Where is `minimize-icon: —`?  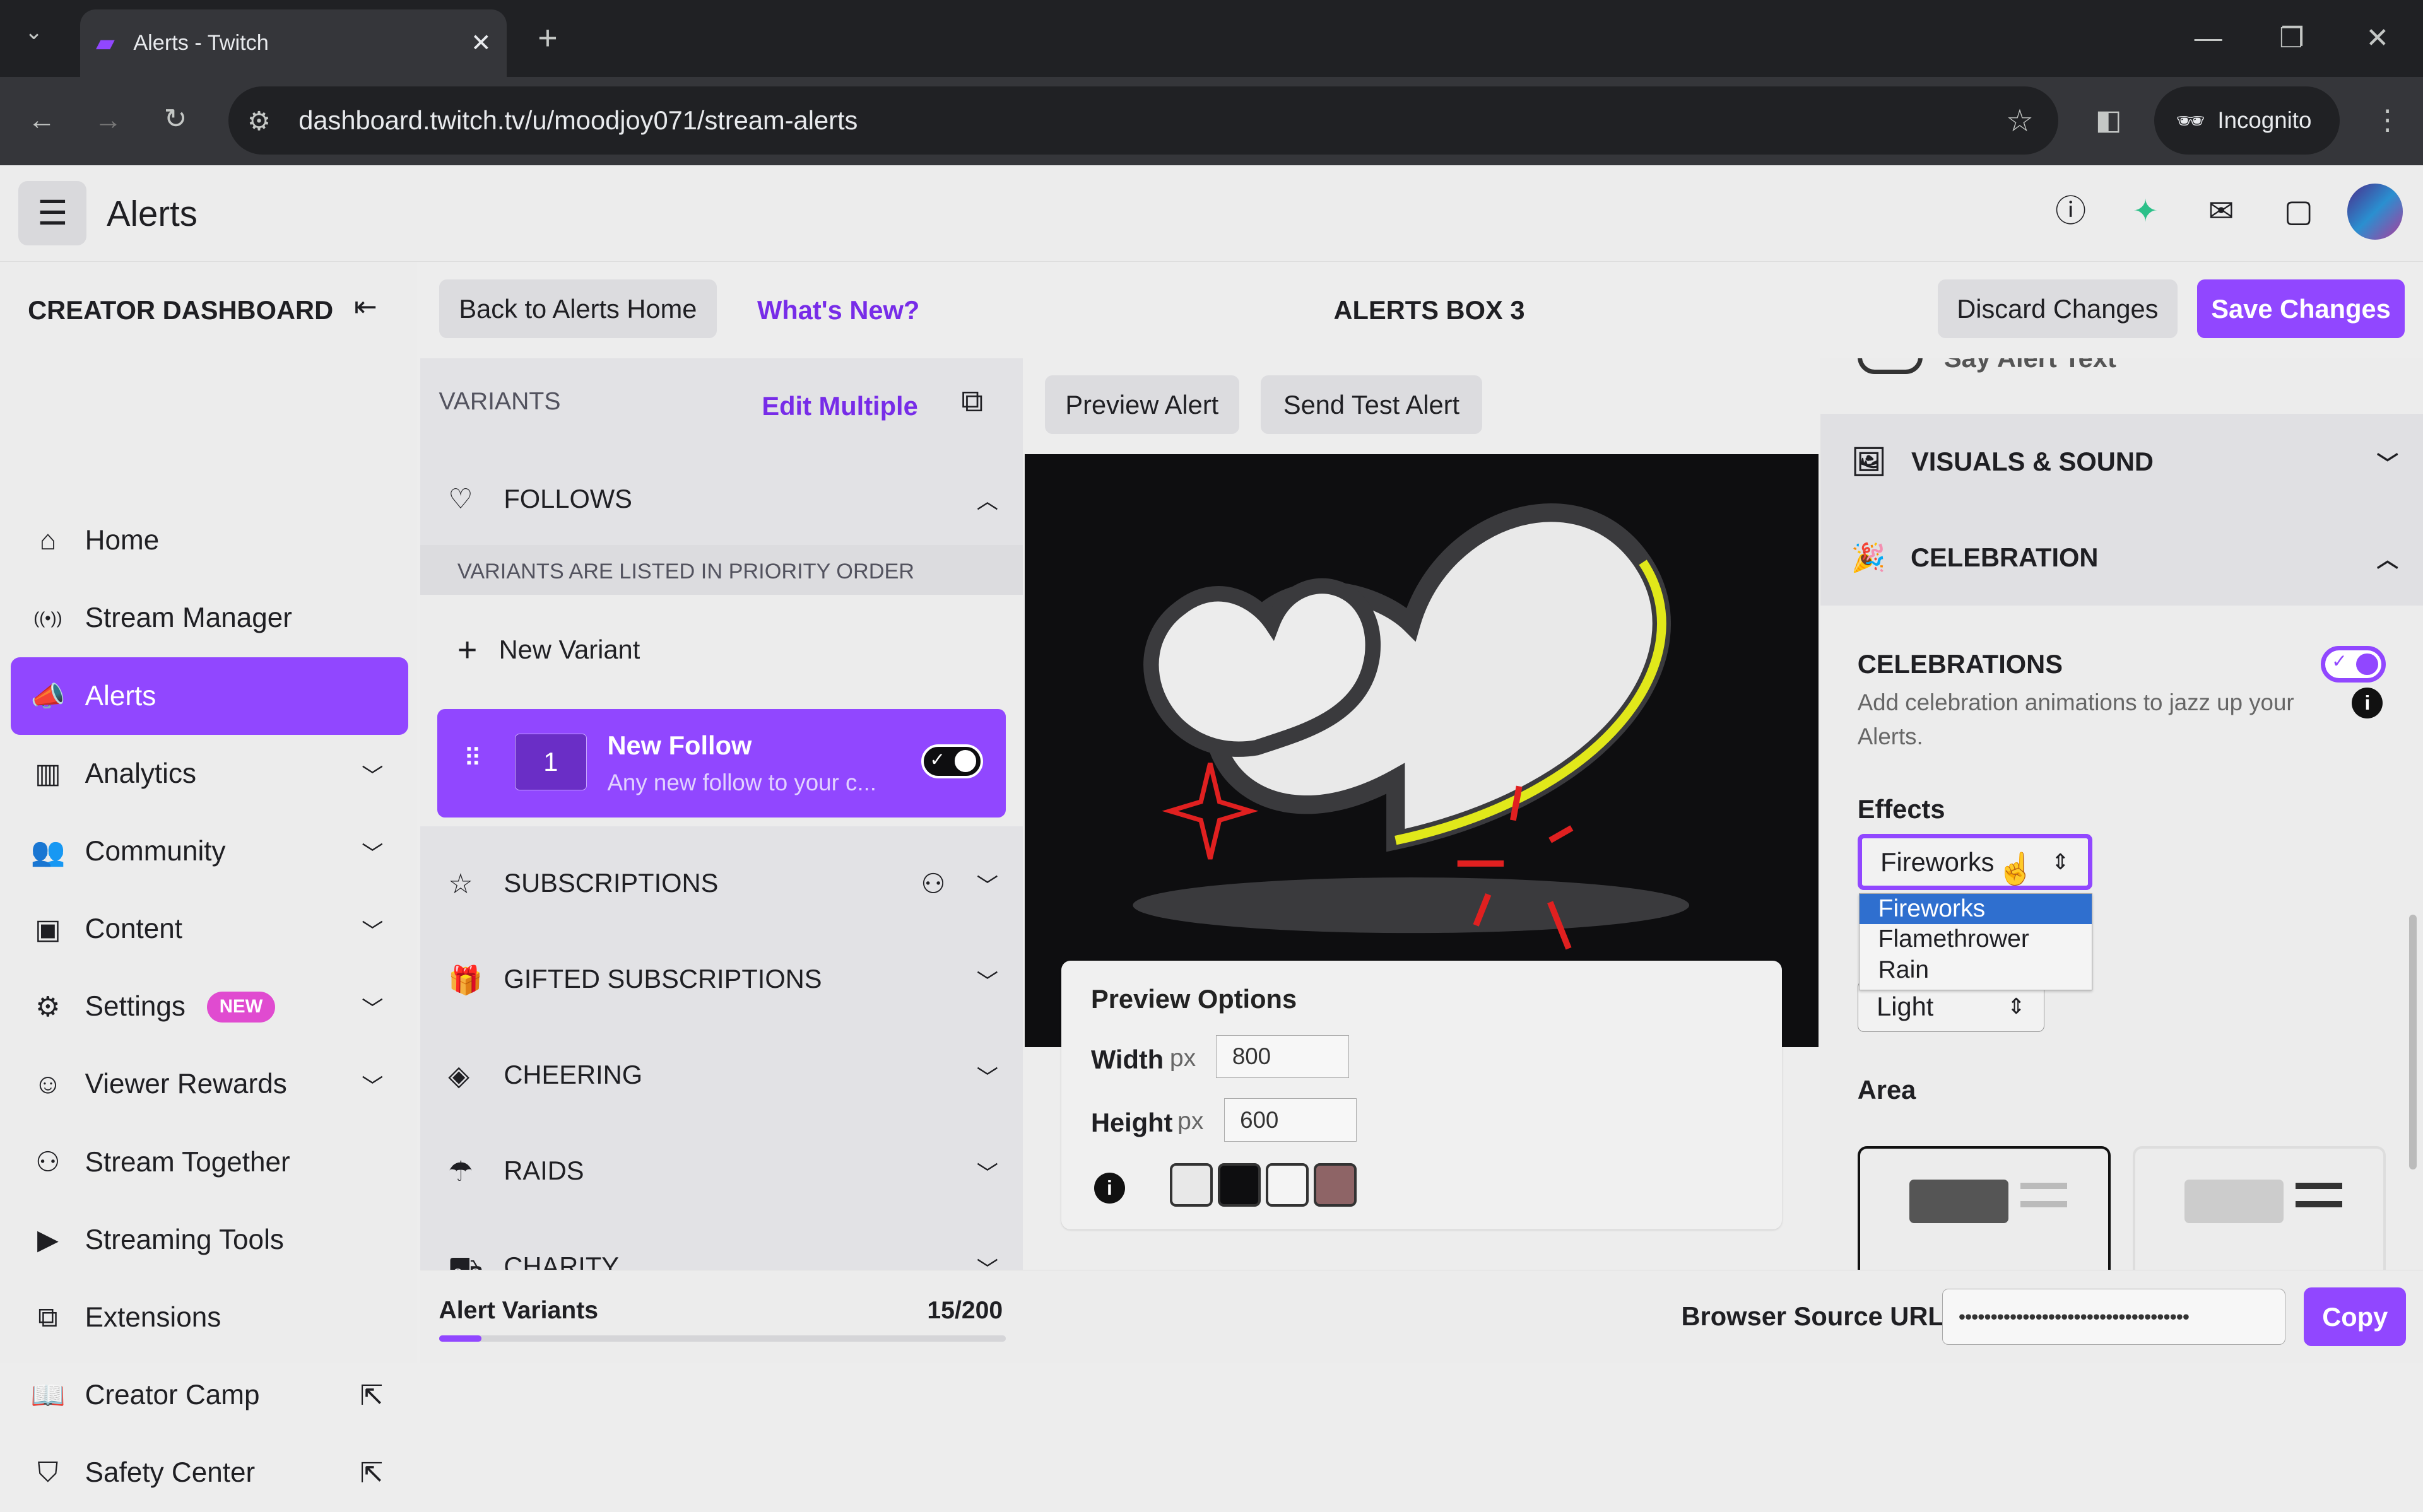 minimize-icon: — is located at coordinates (2208, 38).